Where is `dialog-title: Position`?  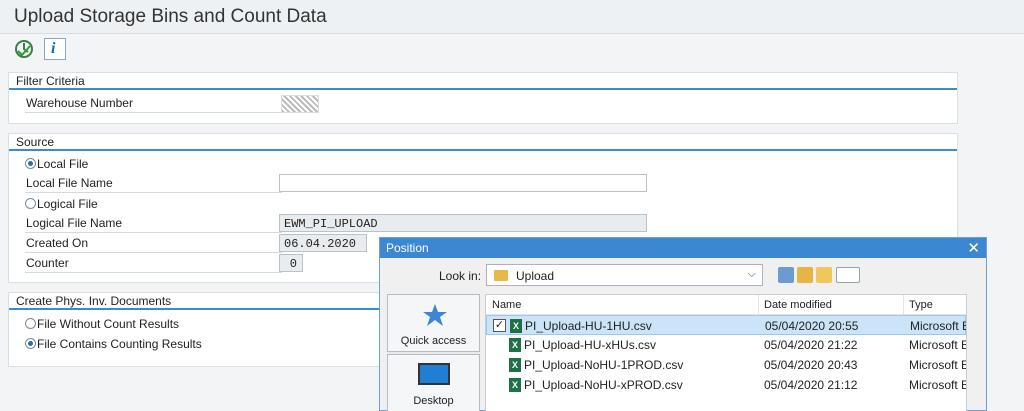
dialog-title: Position is located at coordinates (407, 248).